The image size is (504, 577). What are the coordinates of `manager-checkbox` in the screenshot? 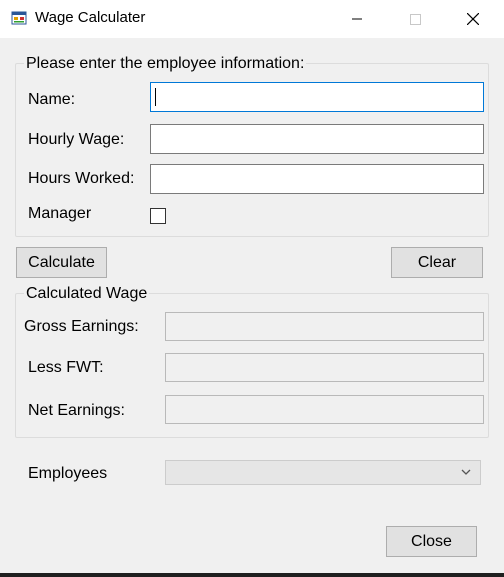 It's located at (158, 216).